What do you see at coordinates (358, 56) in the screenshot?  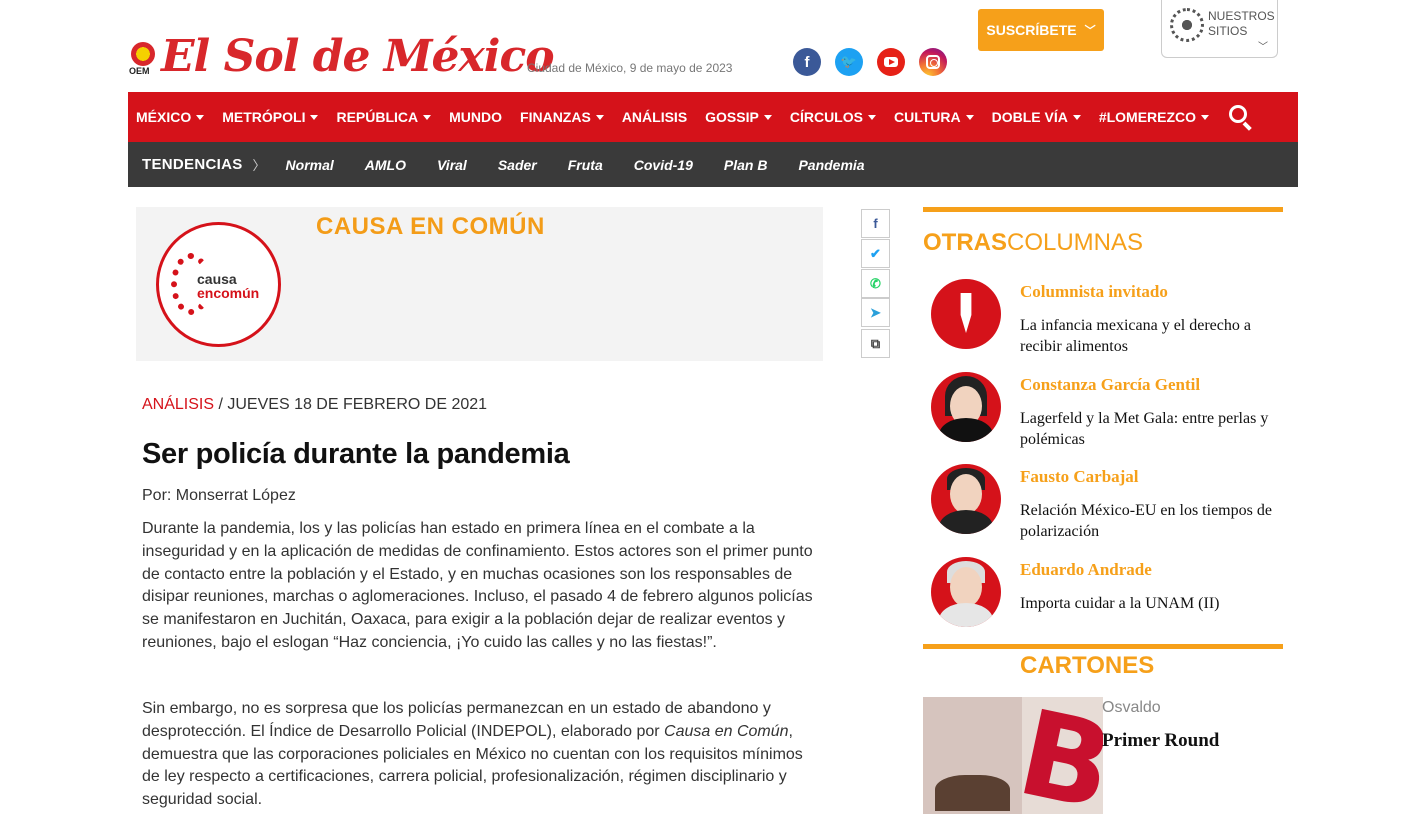 I see `logo-wordmark: El Sol de México` at bounding box center [358, 56].